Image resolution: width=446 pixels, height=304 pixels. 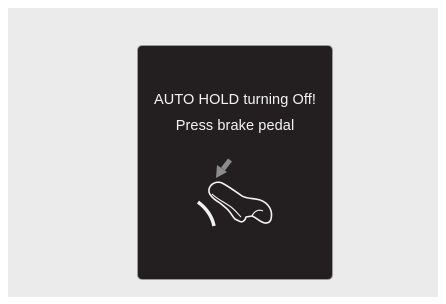 I want to click on brake-pedal, so click(x=206, y=213).